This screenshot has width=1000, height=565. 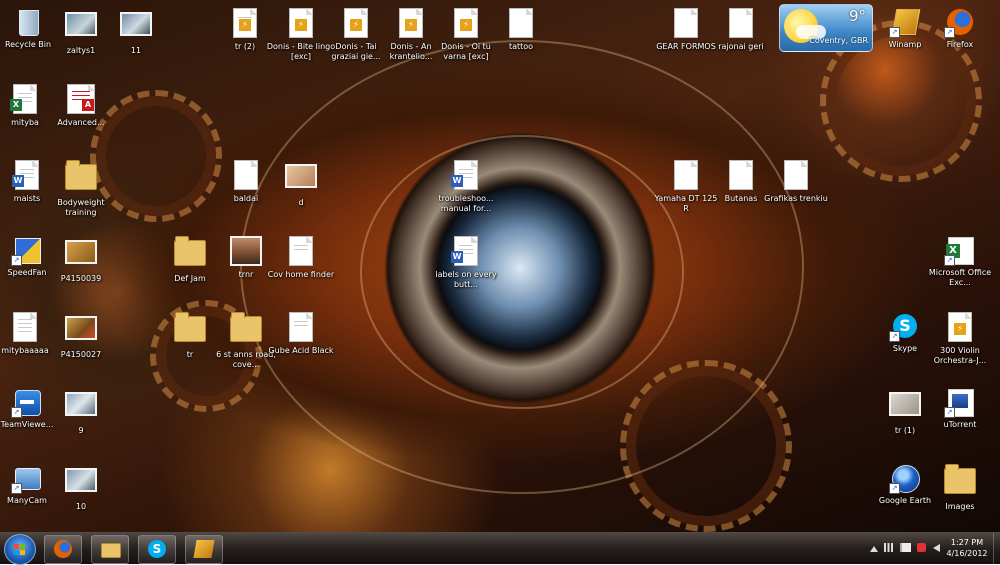 I want to click on recycle-bin-icon, so click(x=28, y=22).